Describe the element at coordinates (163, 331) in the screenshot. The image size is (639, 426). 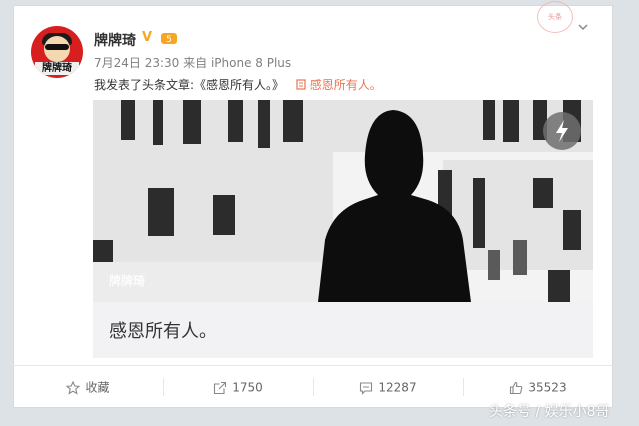
I see `article-title: 感恩所有人。` at that location.